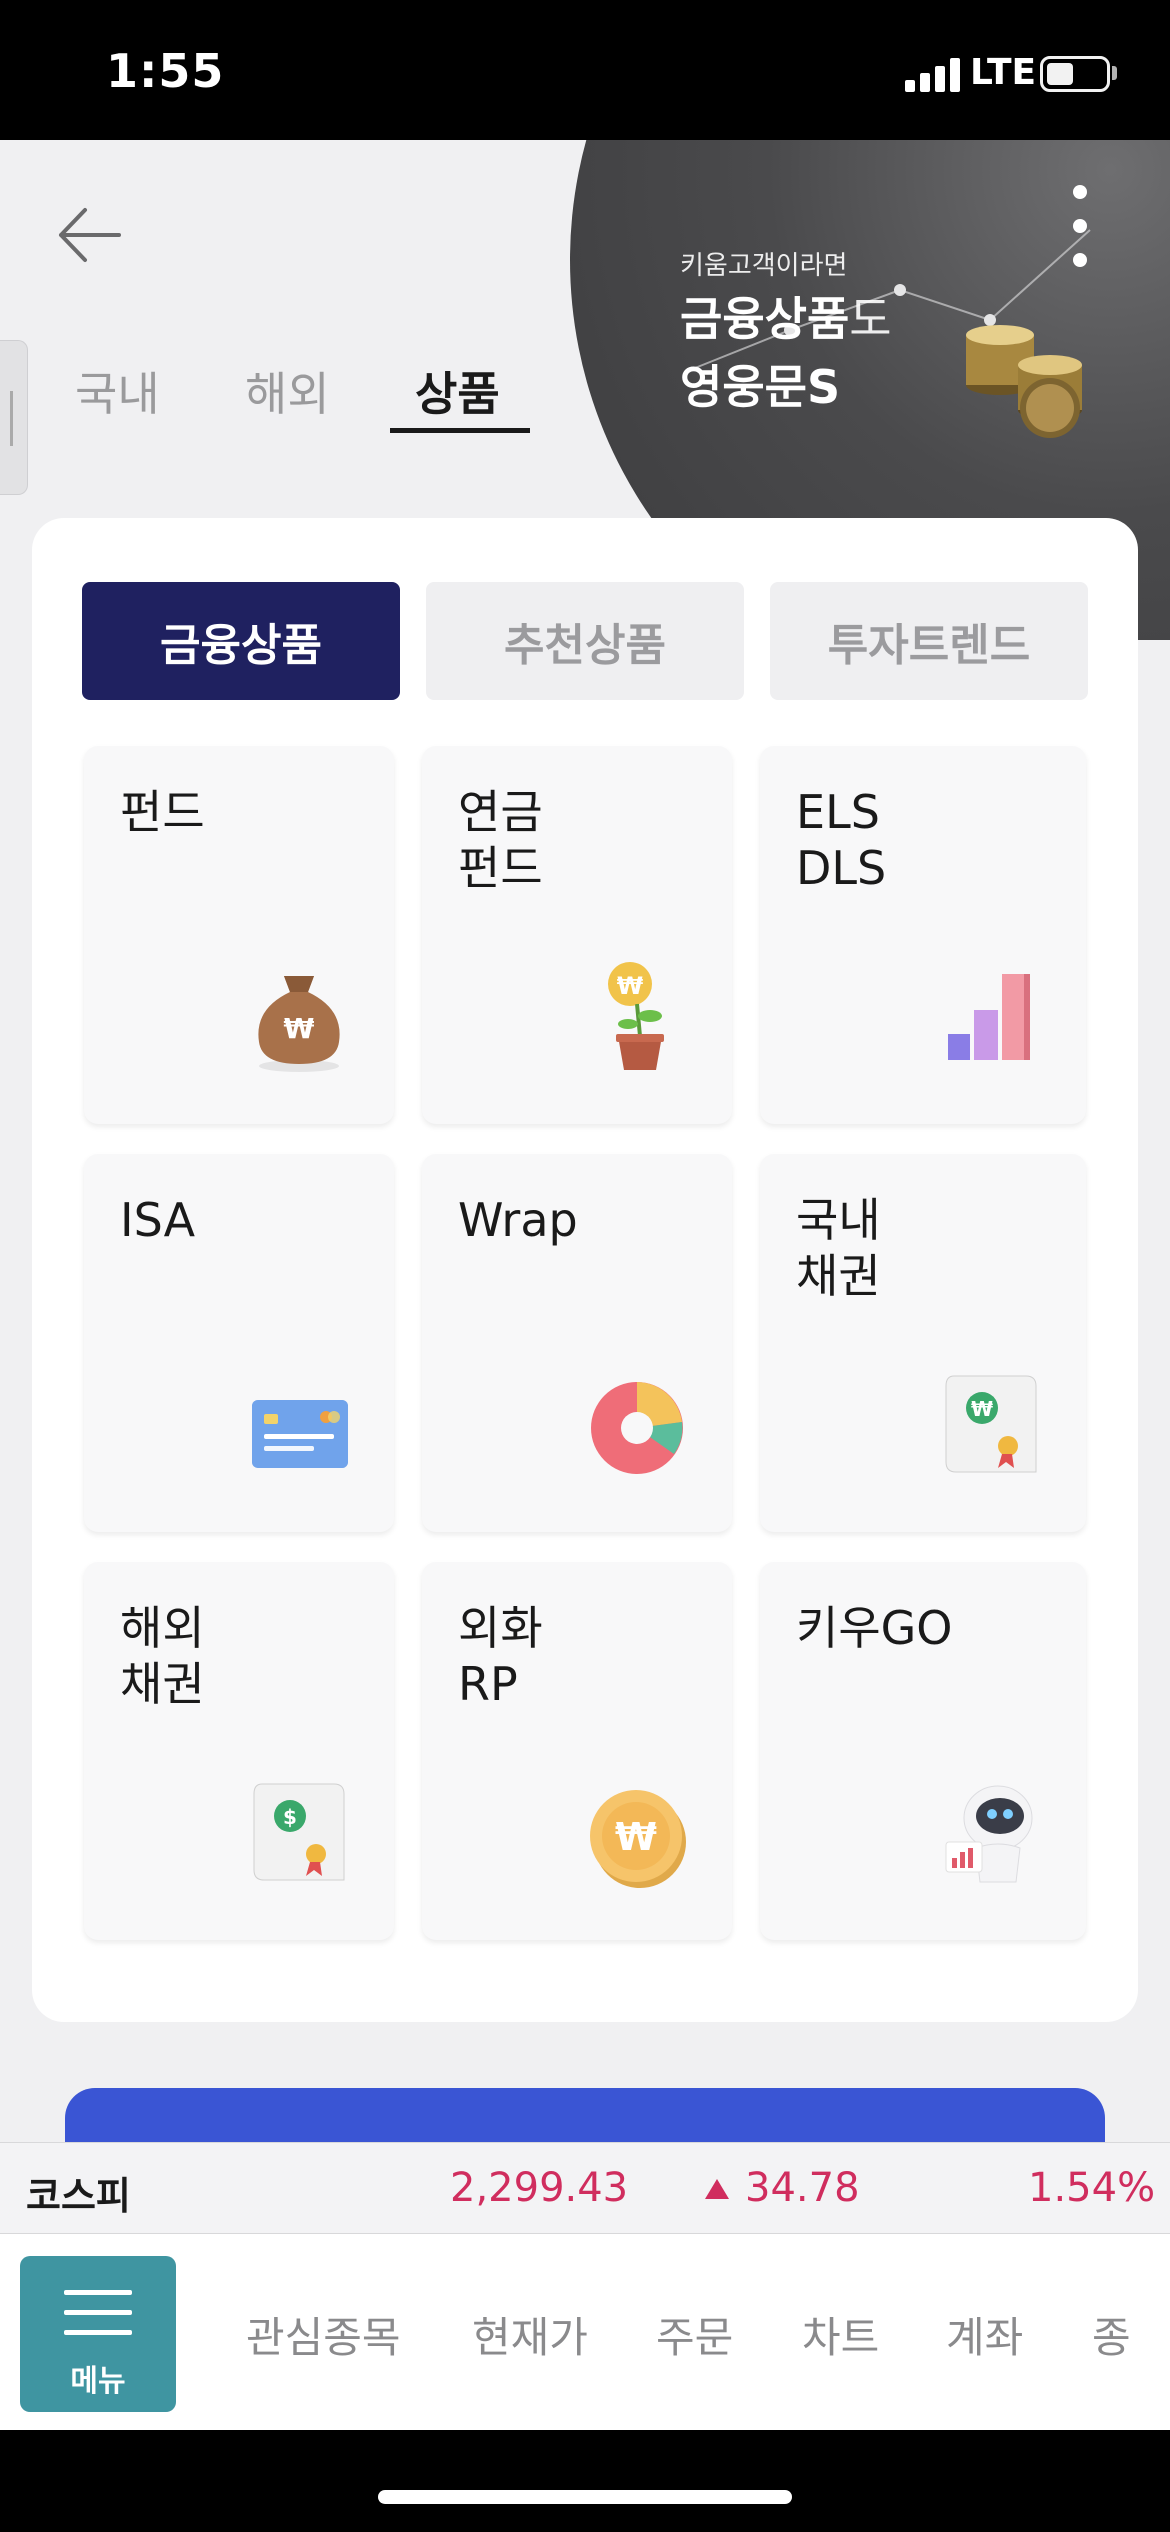 This screenshot has height=2532, width=1170. I want to click on signal-icon, so click(933, 75).